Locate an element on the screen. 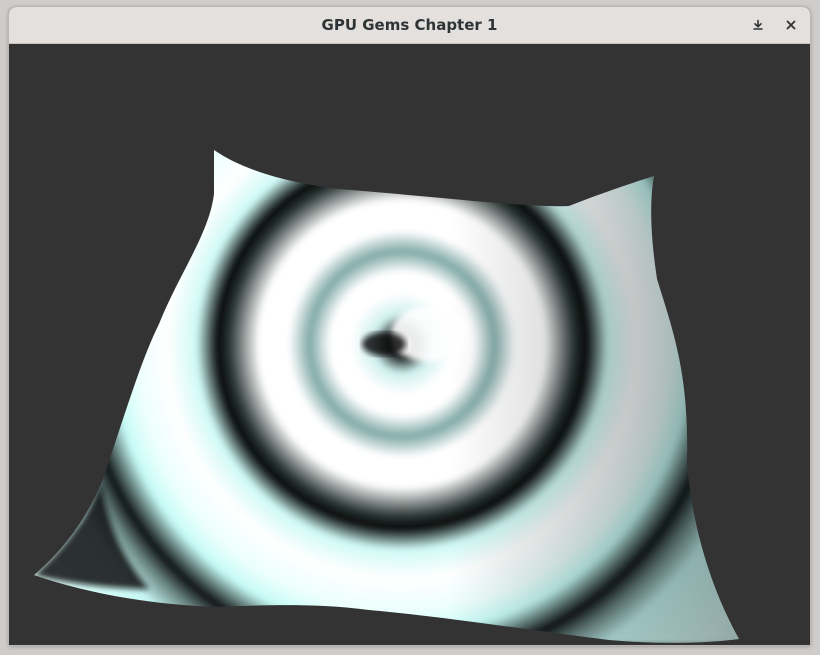 This screenshot has width=820, height=655. window-title: GPU Gems Chapter 1 is located at coordinates (409, 25).